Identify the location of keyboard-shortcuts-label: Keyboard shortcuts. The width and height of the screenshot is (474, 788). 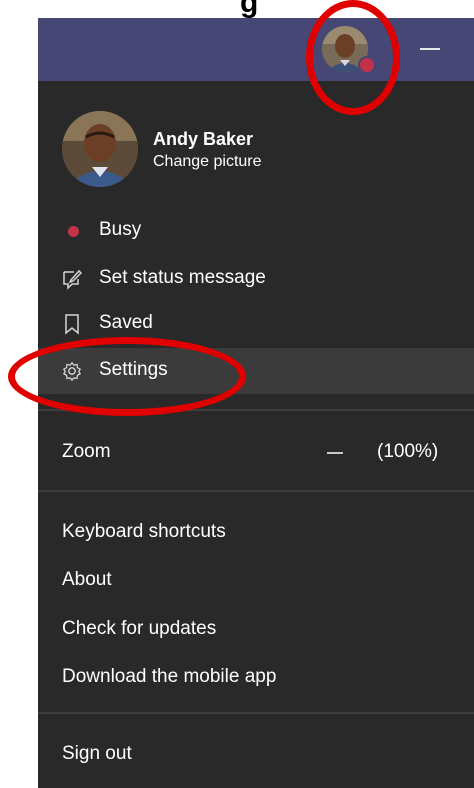
(144, 531).